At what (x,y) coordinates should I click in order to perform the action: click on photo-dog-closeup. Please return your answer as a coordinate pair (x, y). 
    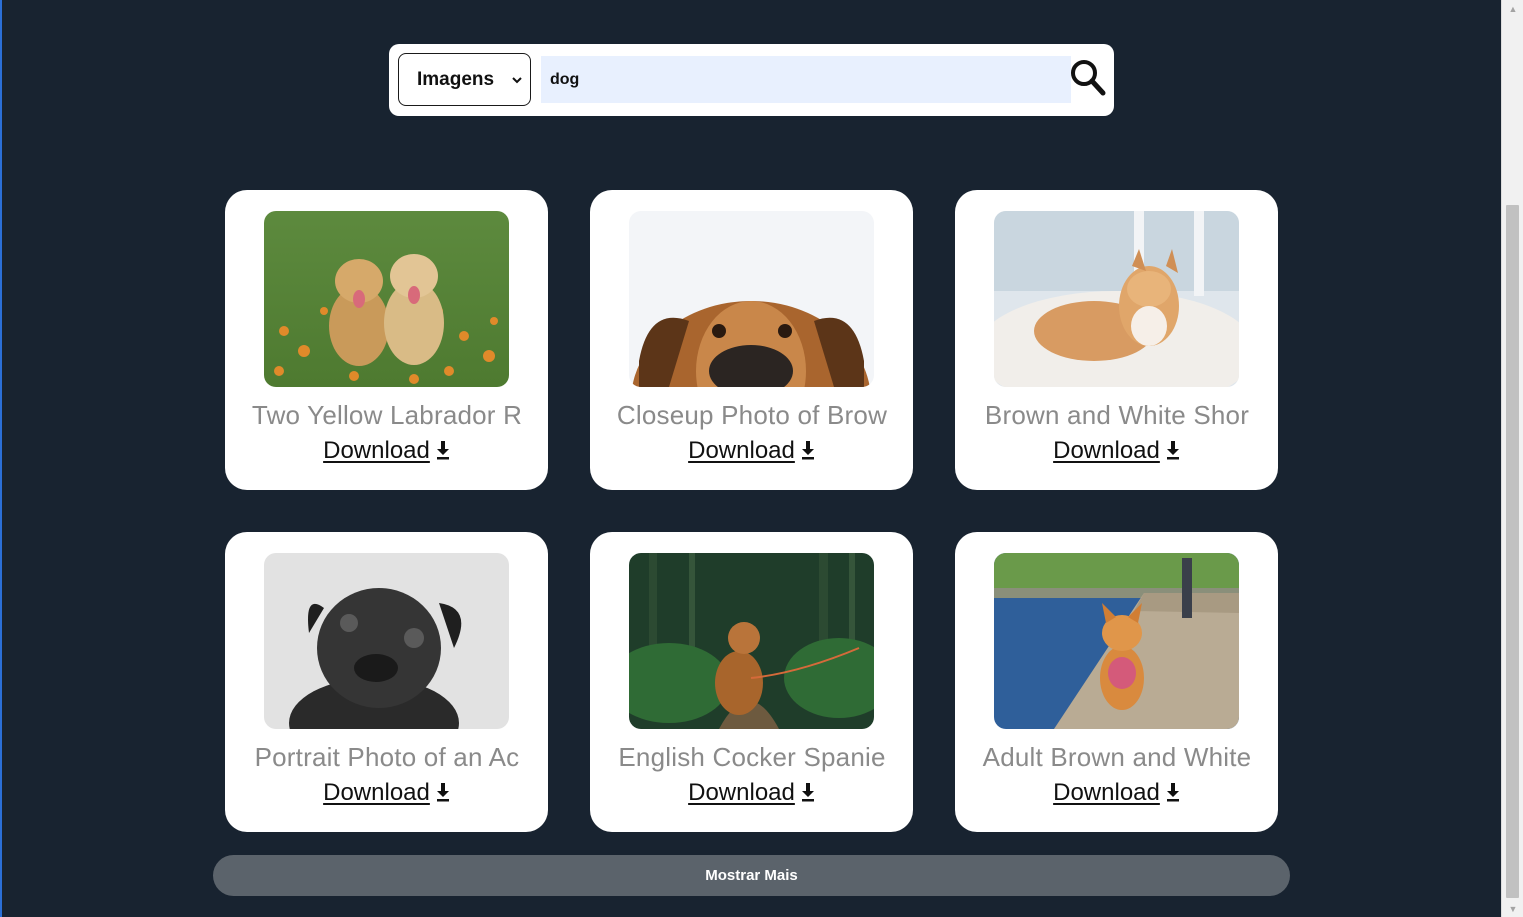
    Looking at the image, I should click on (751, 299).